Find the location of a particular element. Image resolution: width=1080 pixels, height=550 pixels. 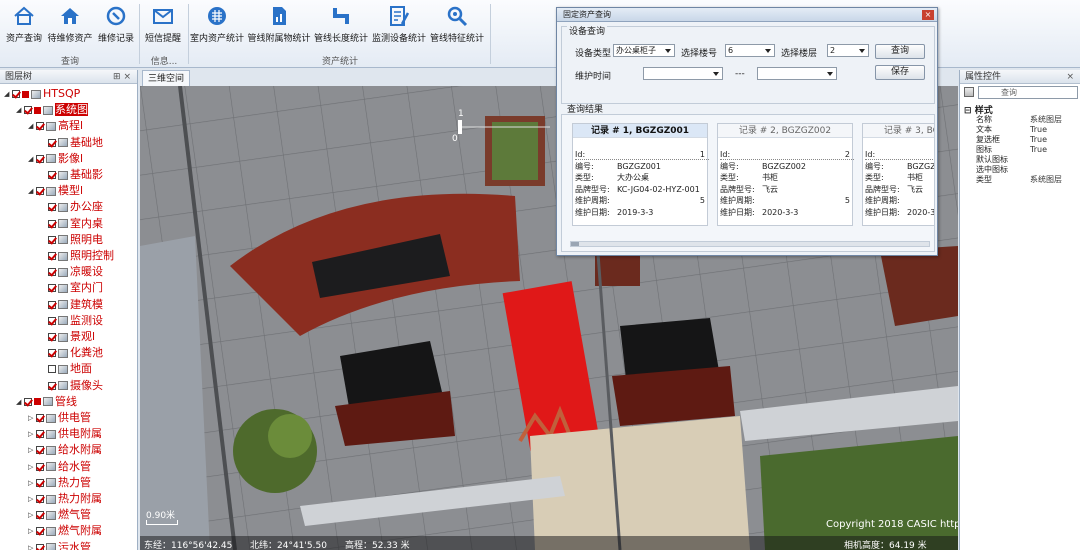

record-card-header: 记录 # 1, BGZGZ001 is located at coordinates (640, 131).